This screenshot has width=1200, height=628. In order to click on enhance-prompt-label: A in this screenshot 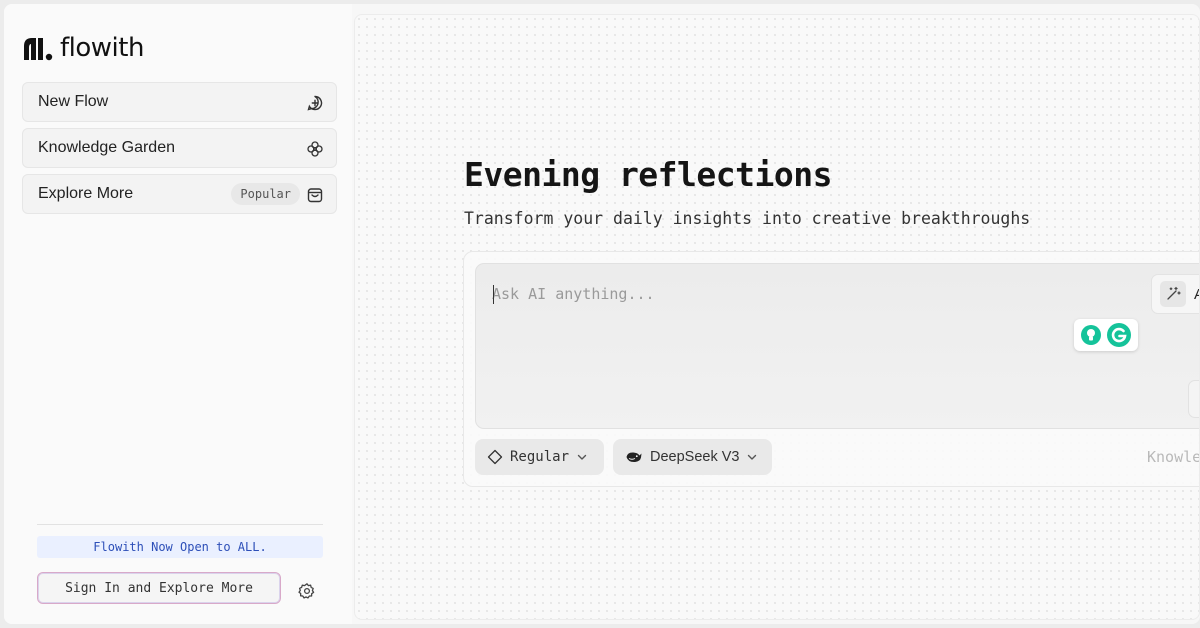, I will do `click(1196, 294)`.